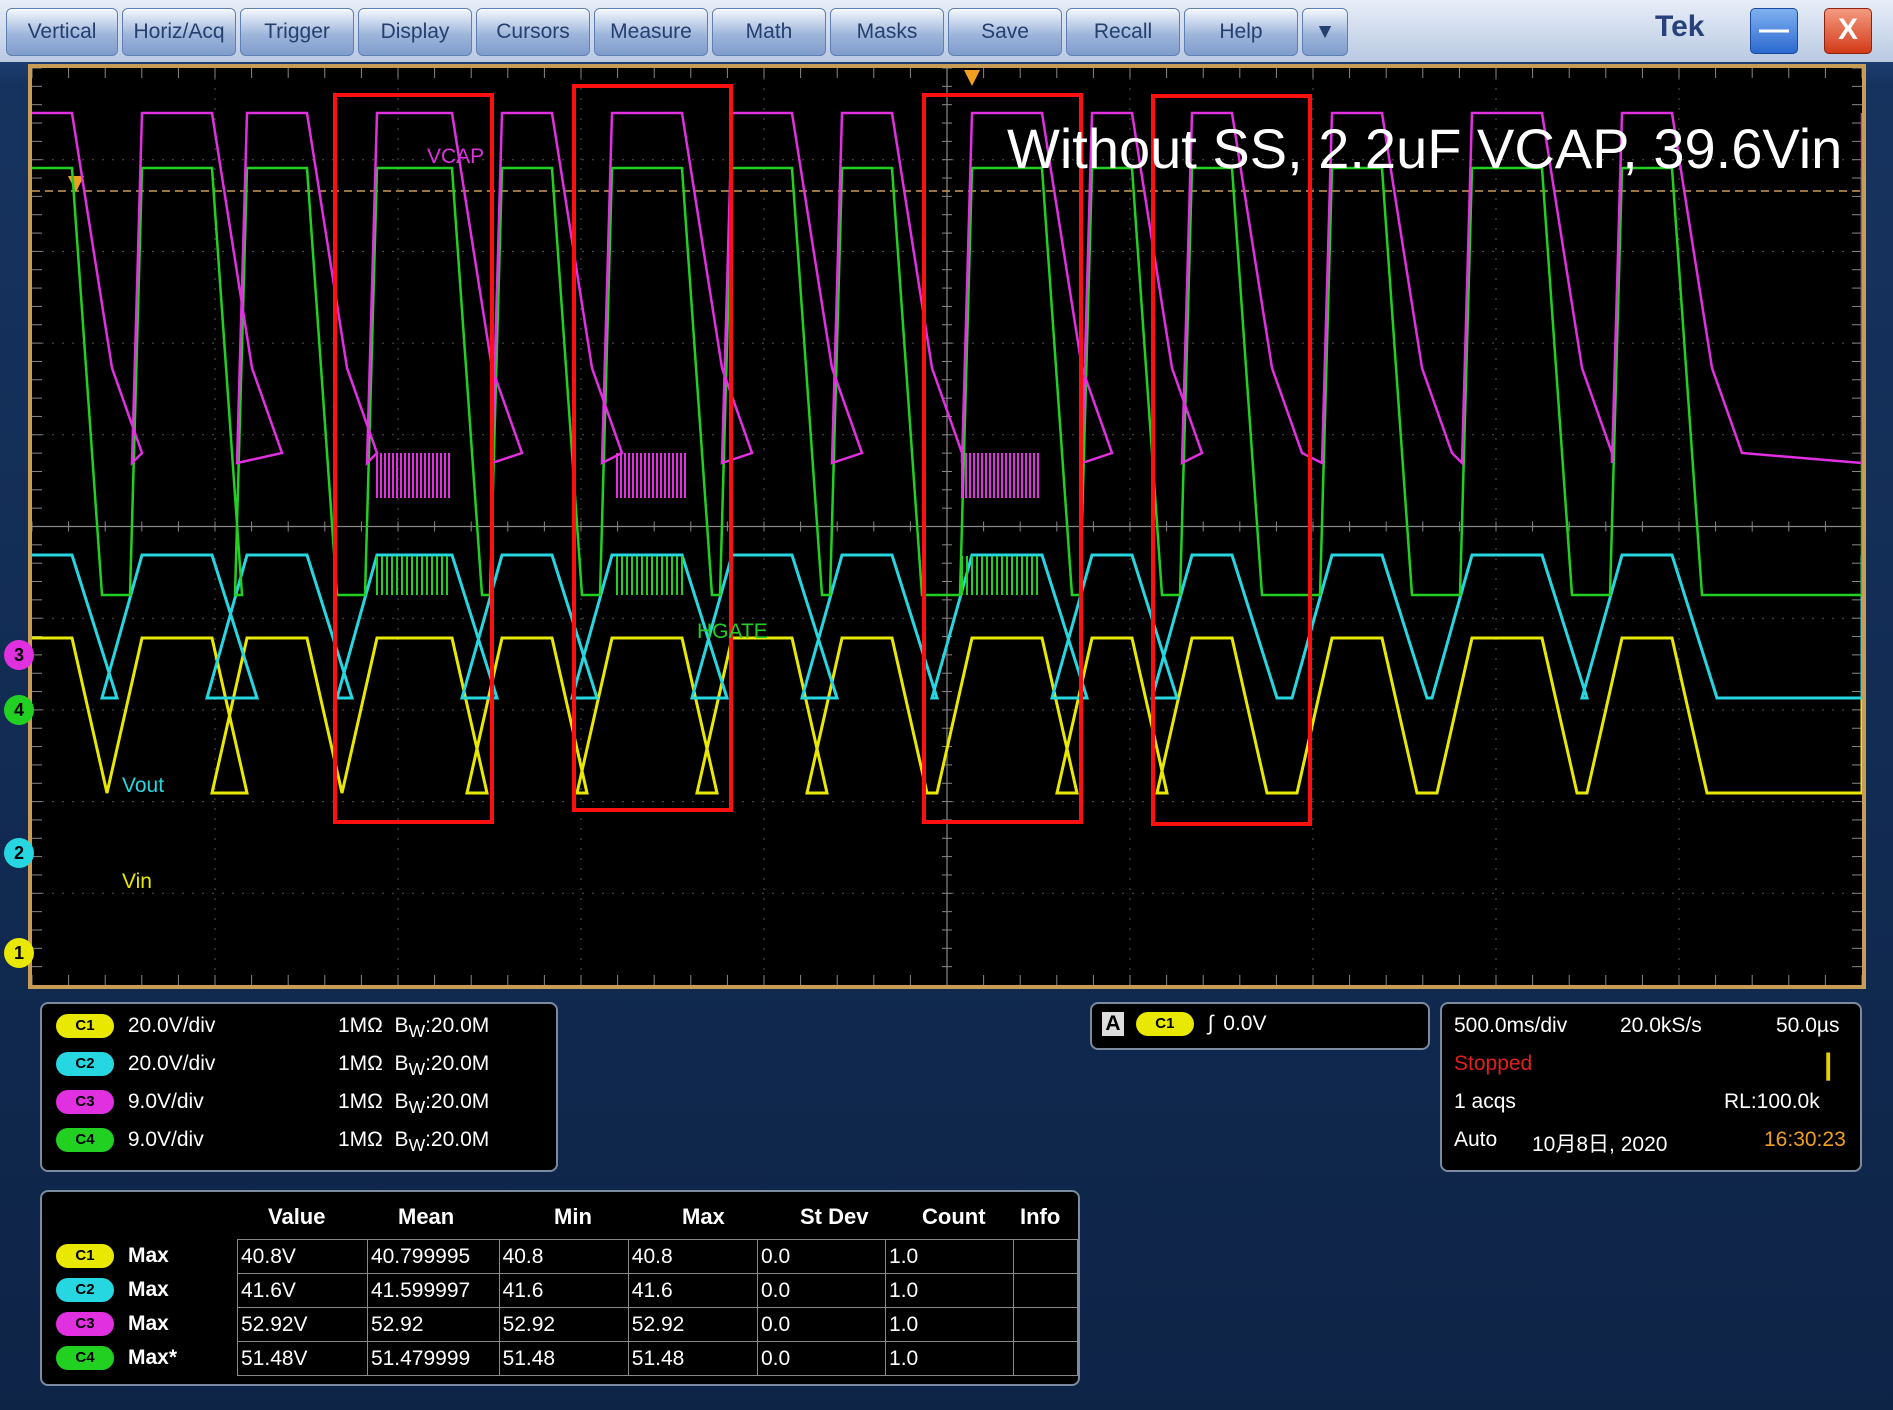 The width and height of the screenshot is (1893, 1410). Describe the element at coordinates (887, 32) in the screenshot. I see `menu-masks: Masks` at that location.